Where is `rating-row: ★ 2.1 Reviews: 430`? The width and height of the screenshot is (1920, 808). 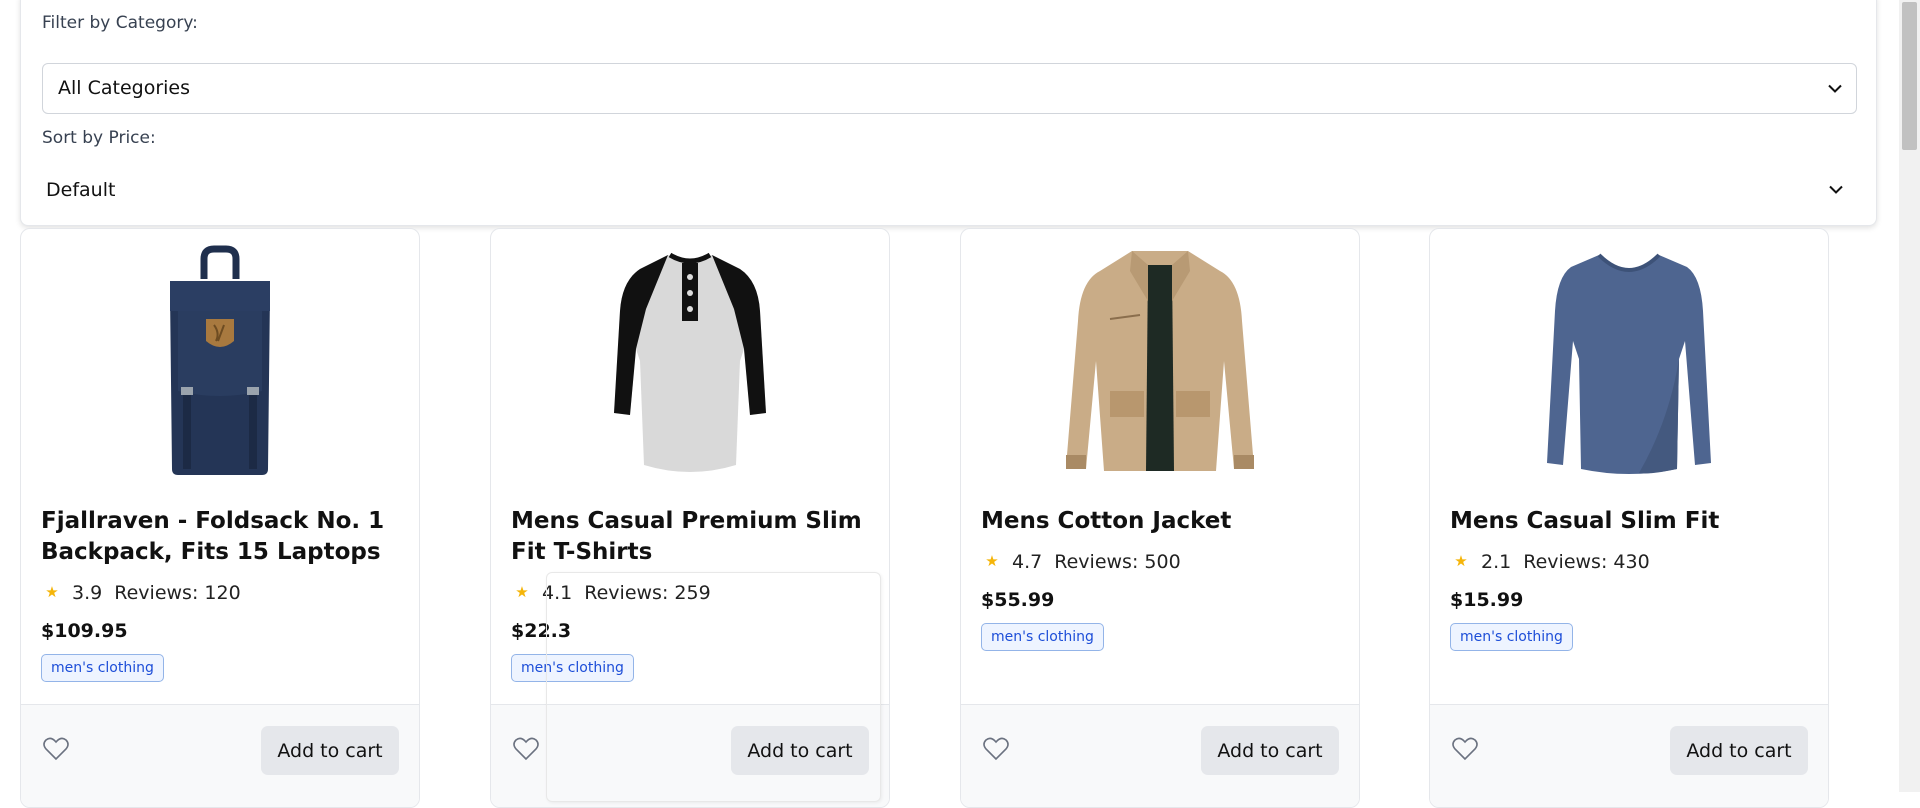 rating-row: ★ 2.1 Reviews: 430 is located at coordinates (1550, 562).